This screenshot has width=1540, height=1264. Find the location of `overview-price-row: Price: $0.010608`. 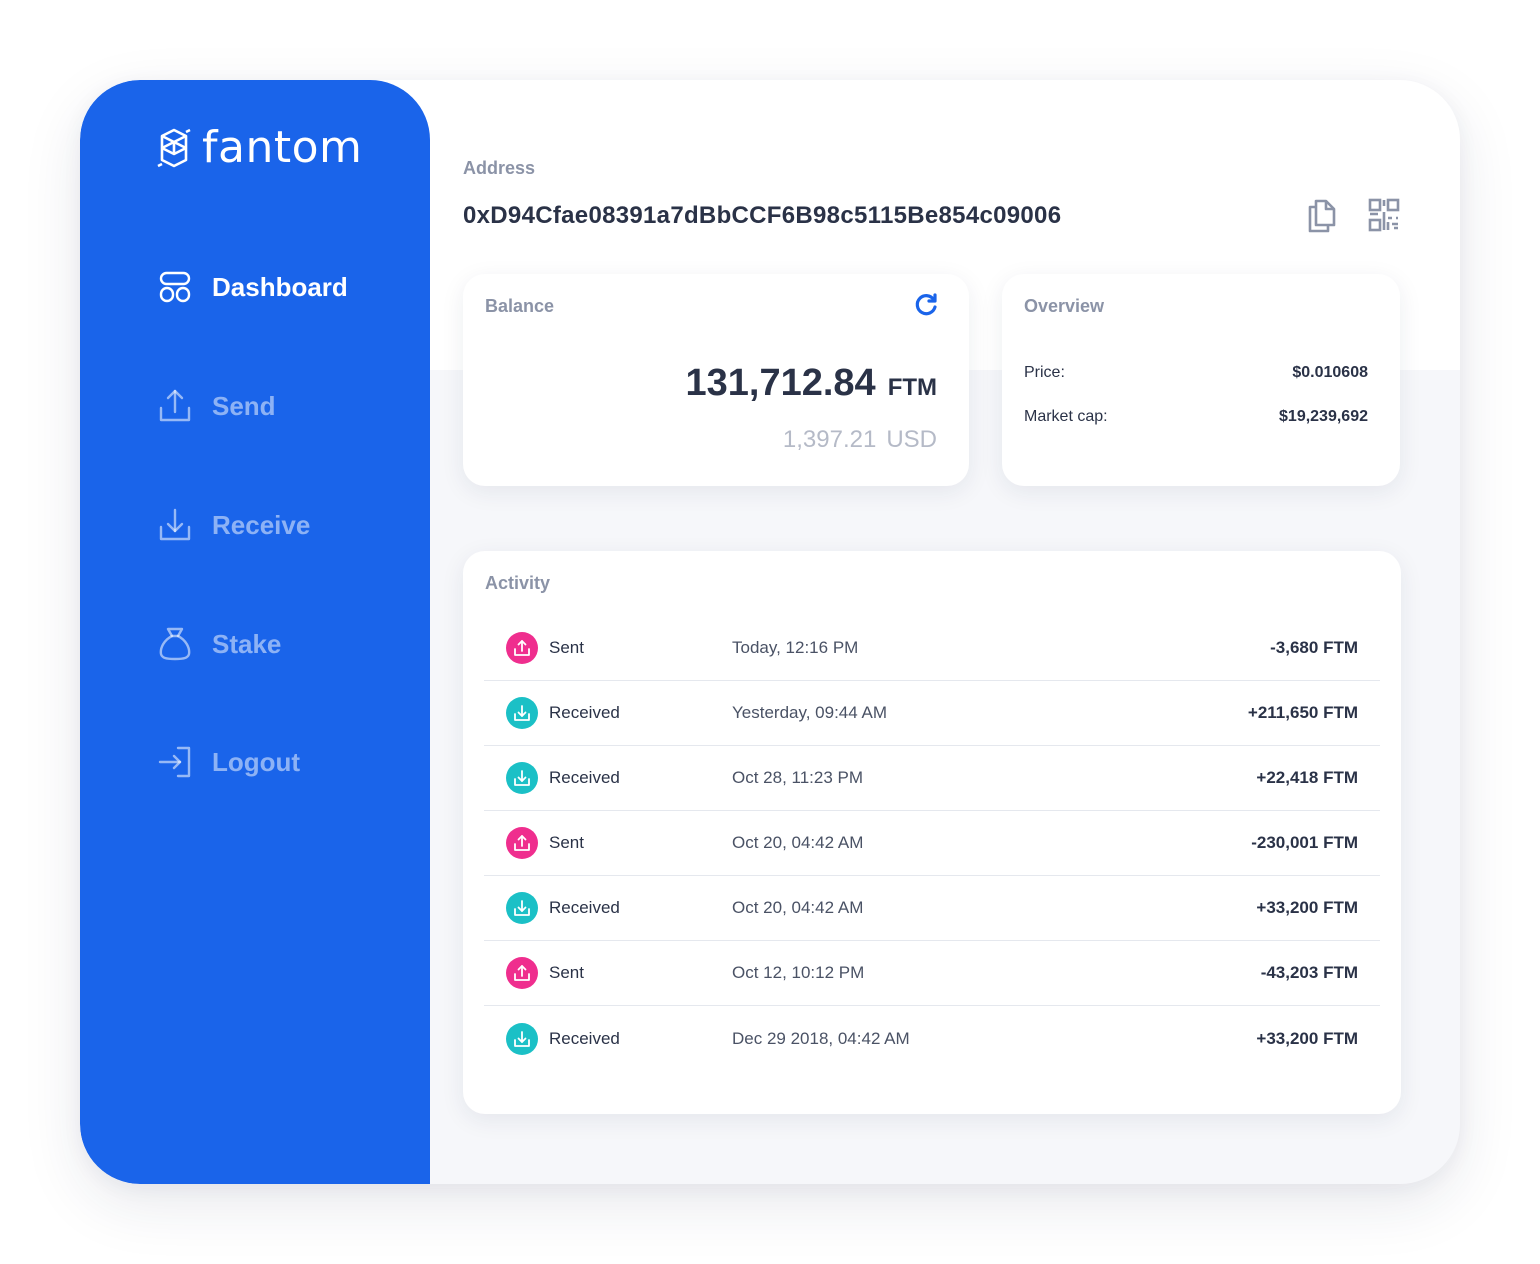

overview-price-row: Price: $0.010608 is located at coordinates (1196, 373).